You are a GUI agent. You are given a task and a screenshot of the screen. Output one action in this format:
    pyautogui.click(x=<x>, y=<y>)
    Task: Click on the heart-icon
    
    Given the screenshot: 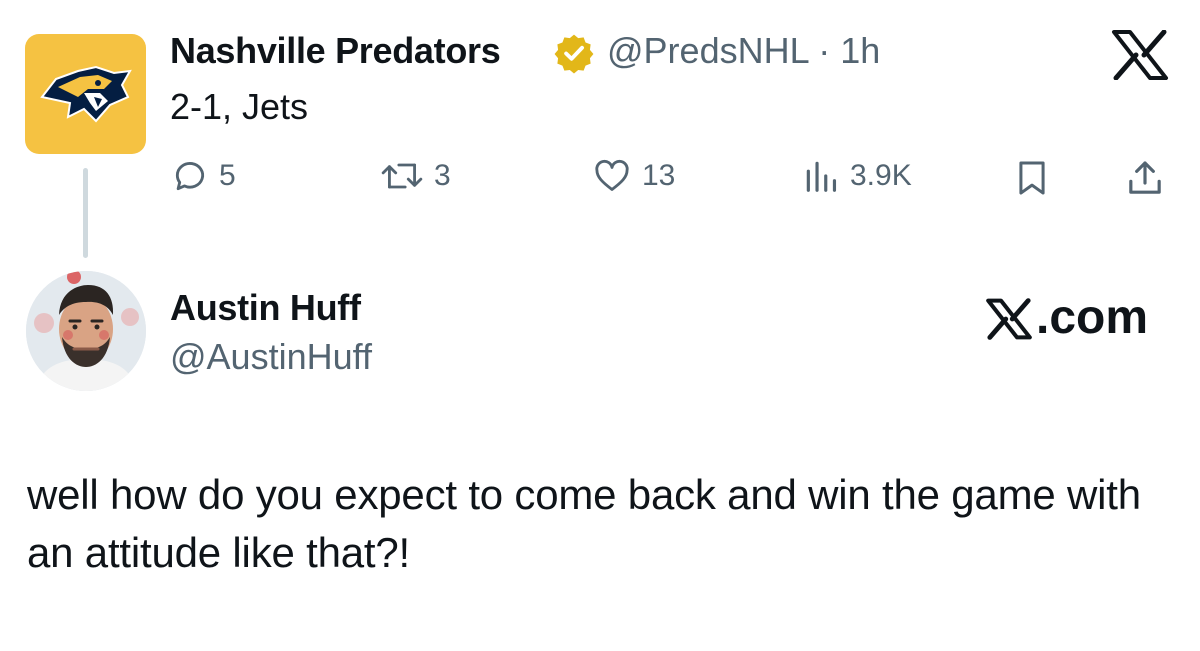 What is the action you would take?
    pyautogui.click(x=612, y=175)
    